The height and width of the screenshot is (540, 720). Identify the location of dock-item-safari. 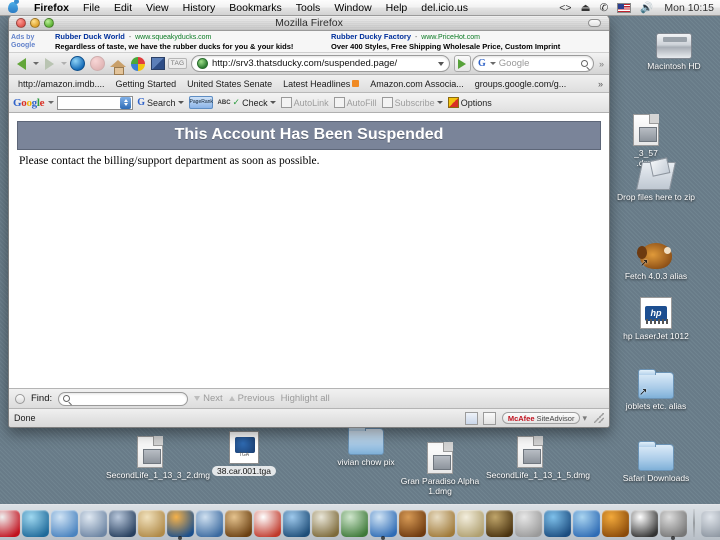
(64, 523).